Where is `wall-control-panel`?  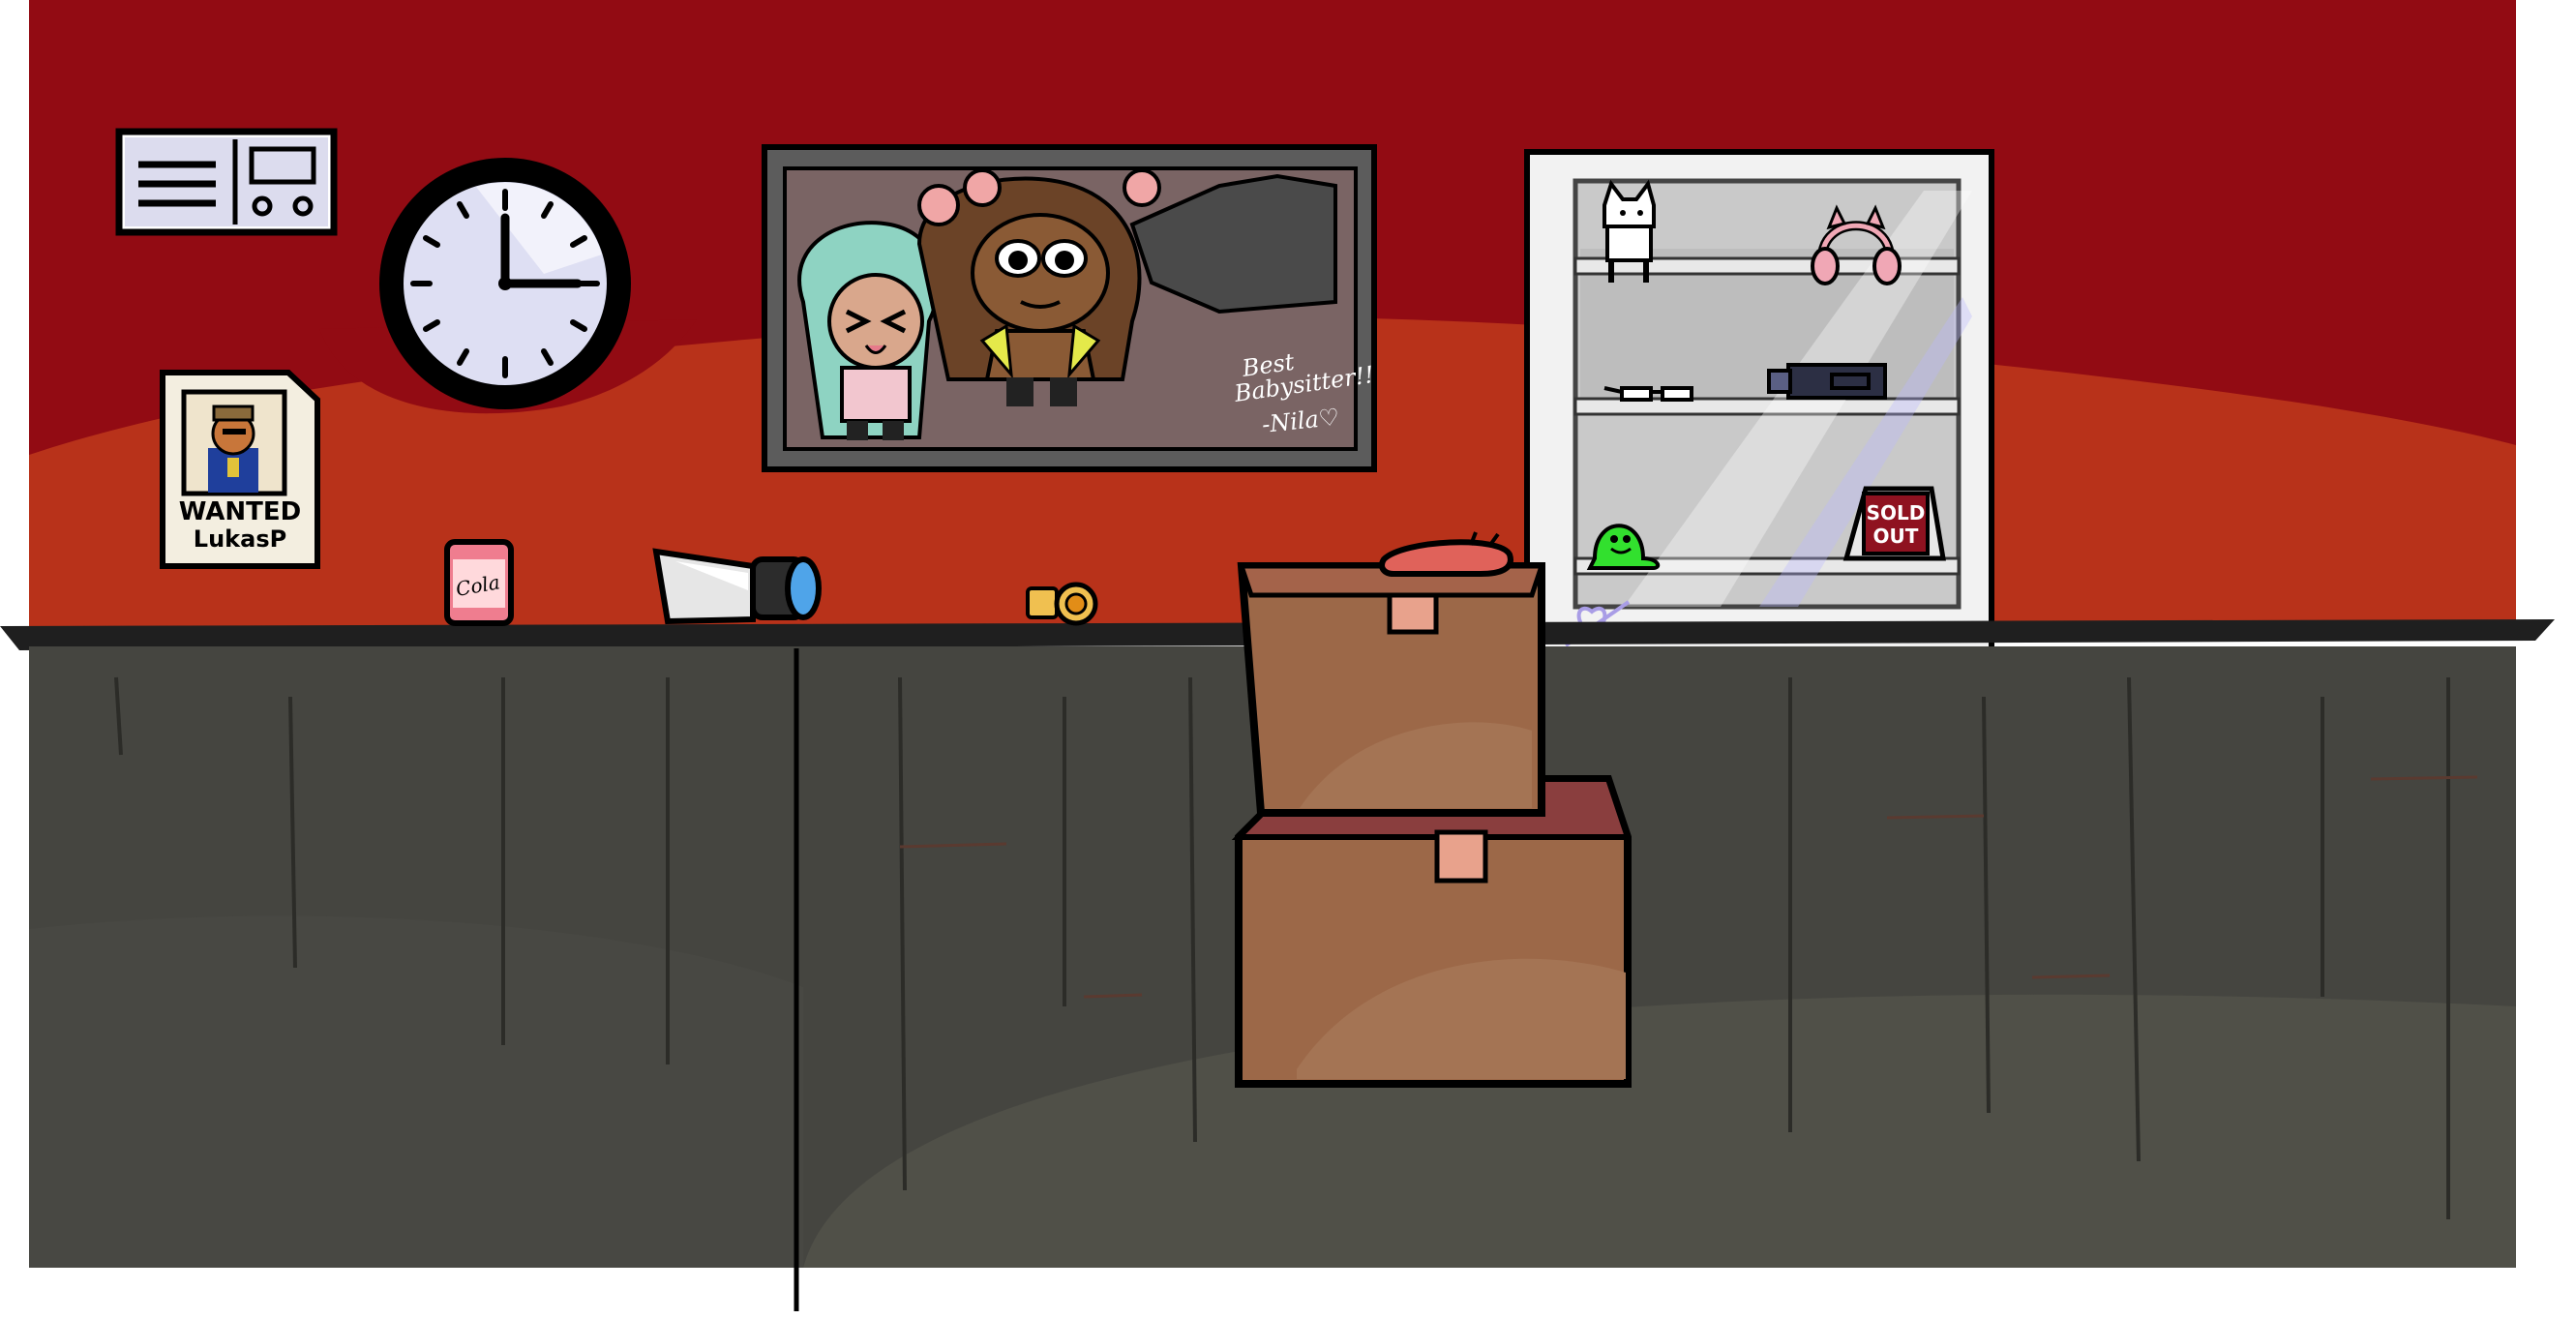 wall-control-panel is located at coordinates (226, 182).